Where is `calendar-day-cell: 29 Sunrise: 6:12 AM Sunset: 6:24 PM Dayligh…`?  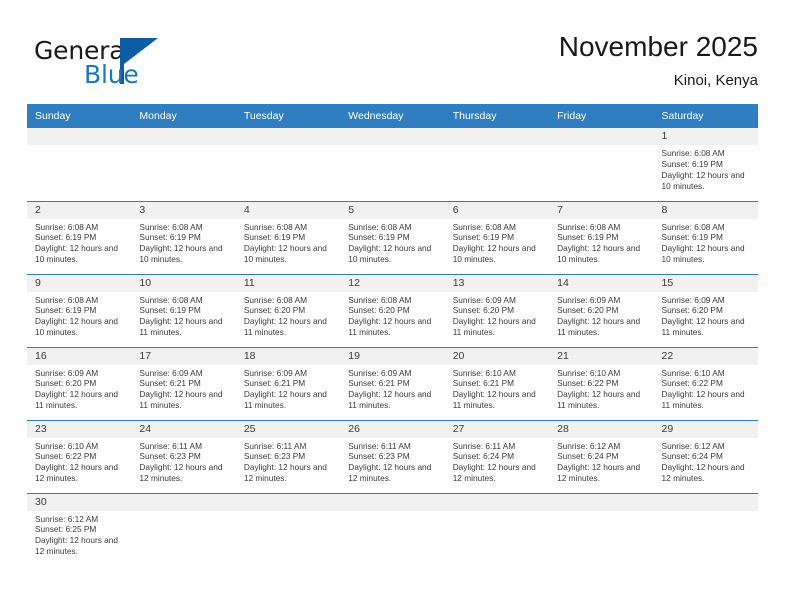
calendar-day-cell: 29 Sunrise: 6:12 AM Sunset: 6:24 PM Dayligh… is located at coordinates (705, 456).